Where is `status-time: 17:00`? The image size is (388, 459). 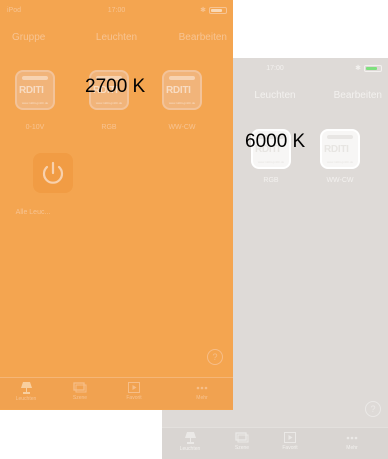
status-time: 17:00 is located at coordinates (116, 10).